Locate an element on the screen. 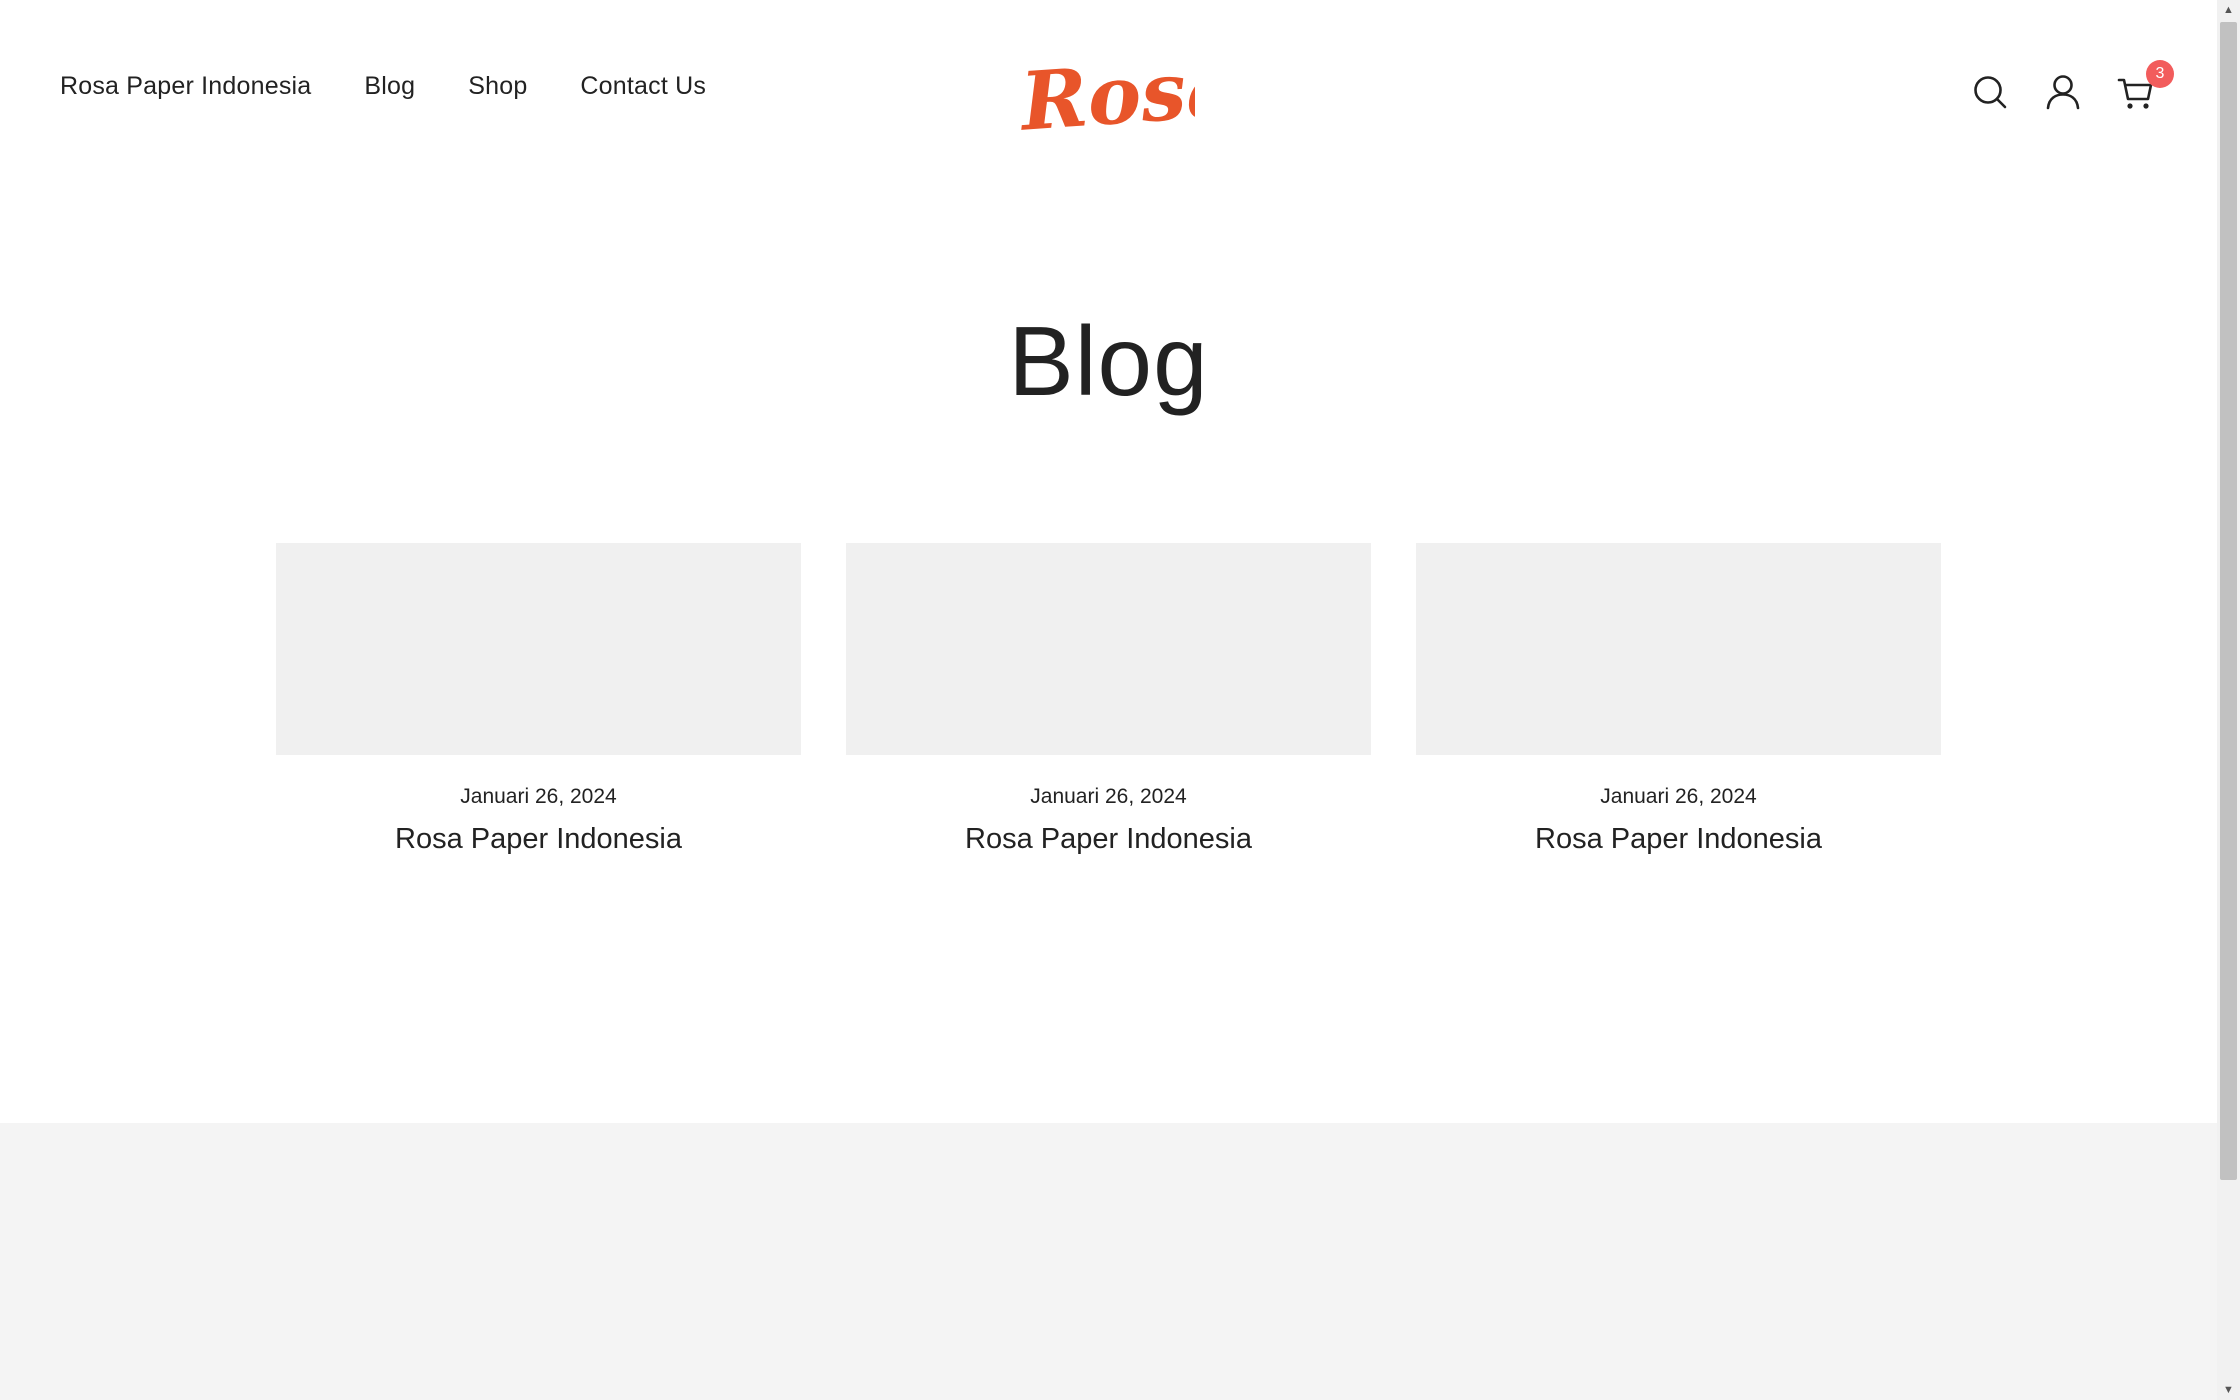 Image resolution: width=2240 pixels, height=1400 pixels. nav-item-shop: Shop is located at coordinates (497, 86).